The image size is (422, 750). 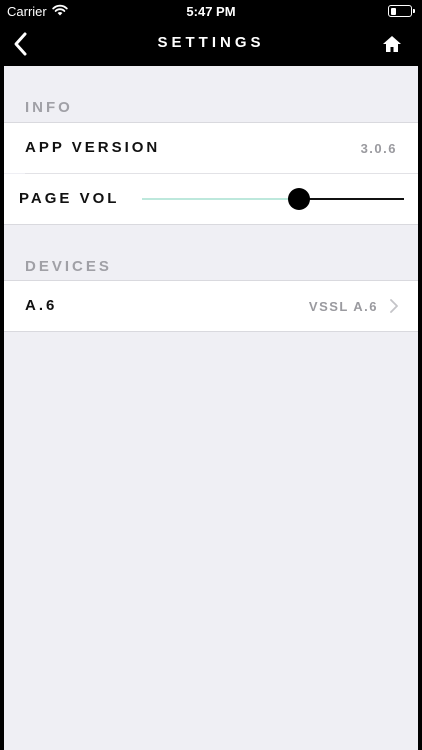 I want to click on device-name: A.6, so click(x=41, y=305).